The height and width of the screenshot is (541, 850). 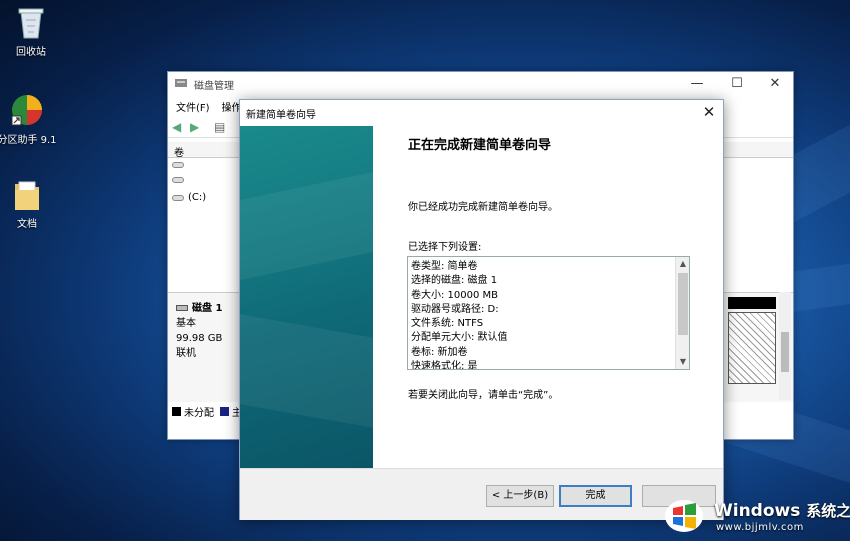 I want to click on window-title: 磁盘管理, so click(x=214, y=86).